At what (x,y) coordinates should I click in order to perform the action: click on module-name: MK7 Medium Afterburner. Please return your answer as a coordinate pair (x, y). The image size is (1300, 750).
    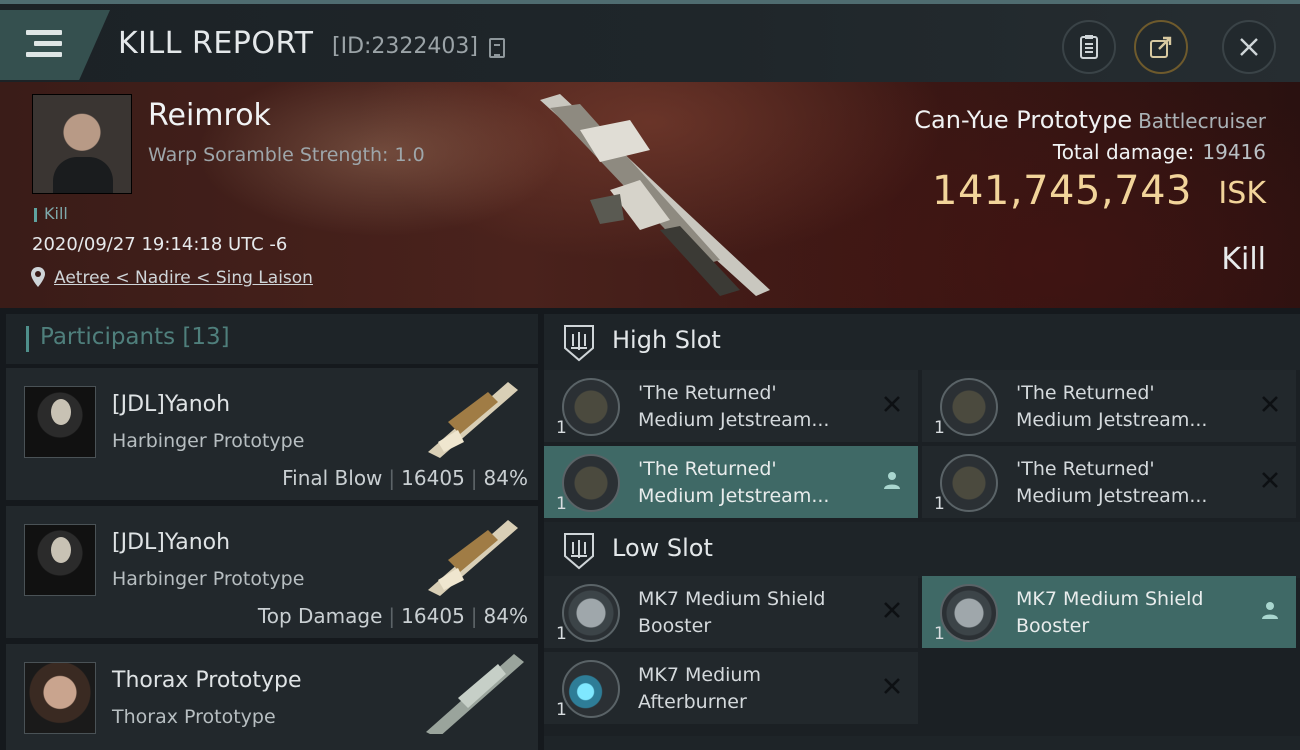
    Looking at the image, I should click on (699, 688).